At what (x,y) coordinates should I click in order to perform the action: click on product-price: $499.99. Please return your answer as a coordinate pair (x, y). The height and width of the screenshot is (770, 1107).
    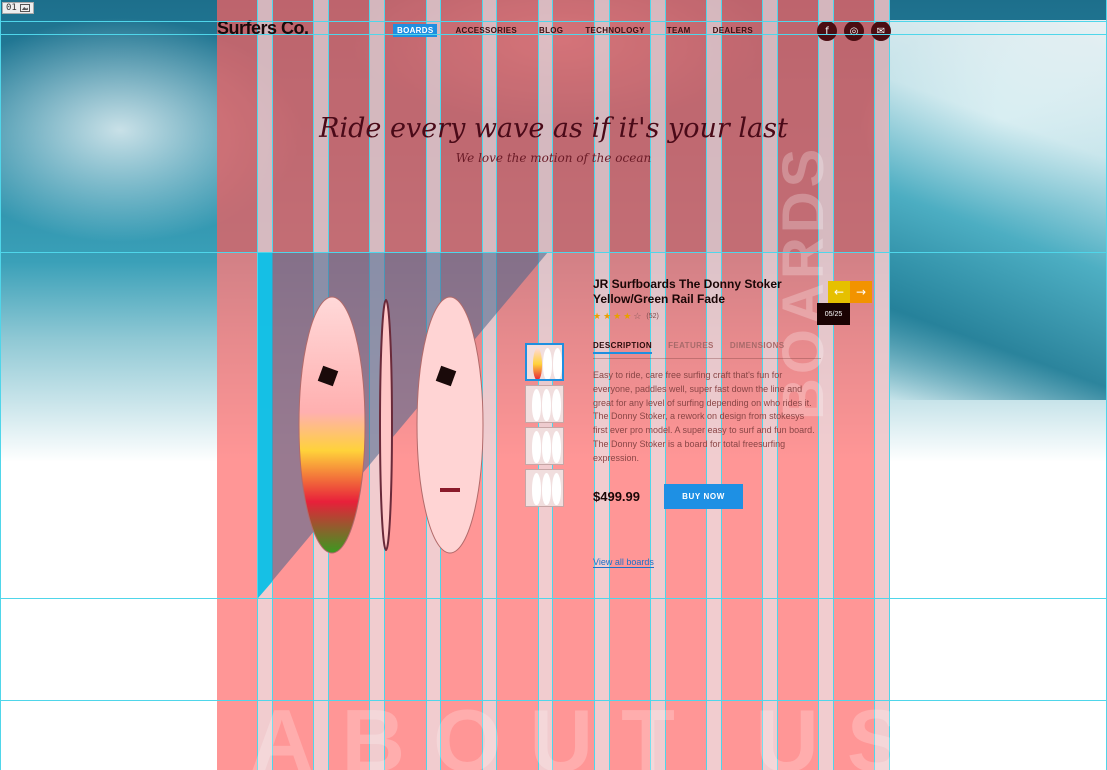
    Looking at the image, I should click on (616, 496).